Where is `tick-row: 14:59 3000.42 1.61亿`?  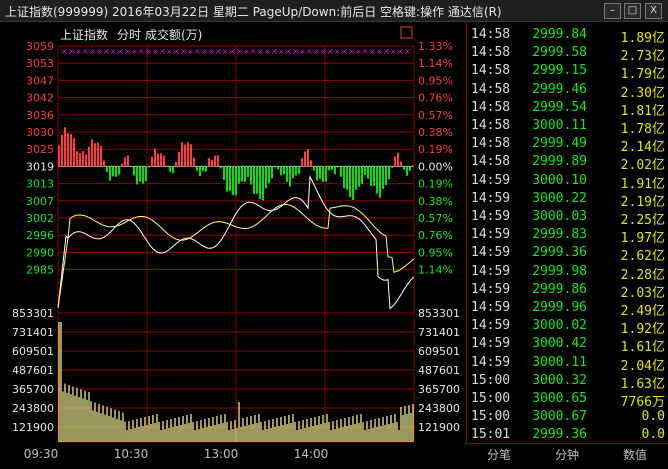 tick-row: 14:59 3000.42 1.61亿 is located at coordinates (567, 345).